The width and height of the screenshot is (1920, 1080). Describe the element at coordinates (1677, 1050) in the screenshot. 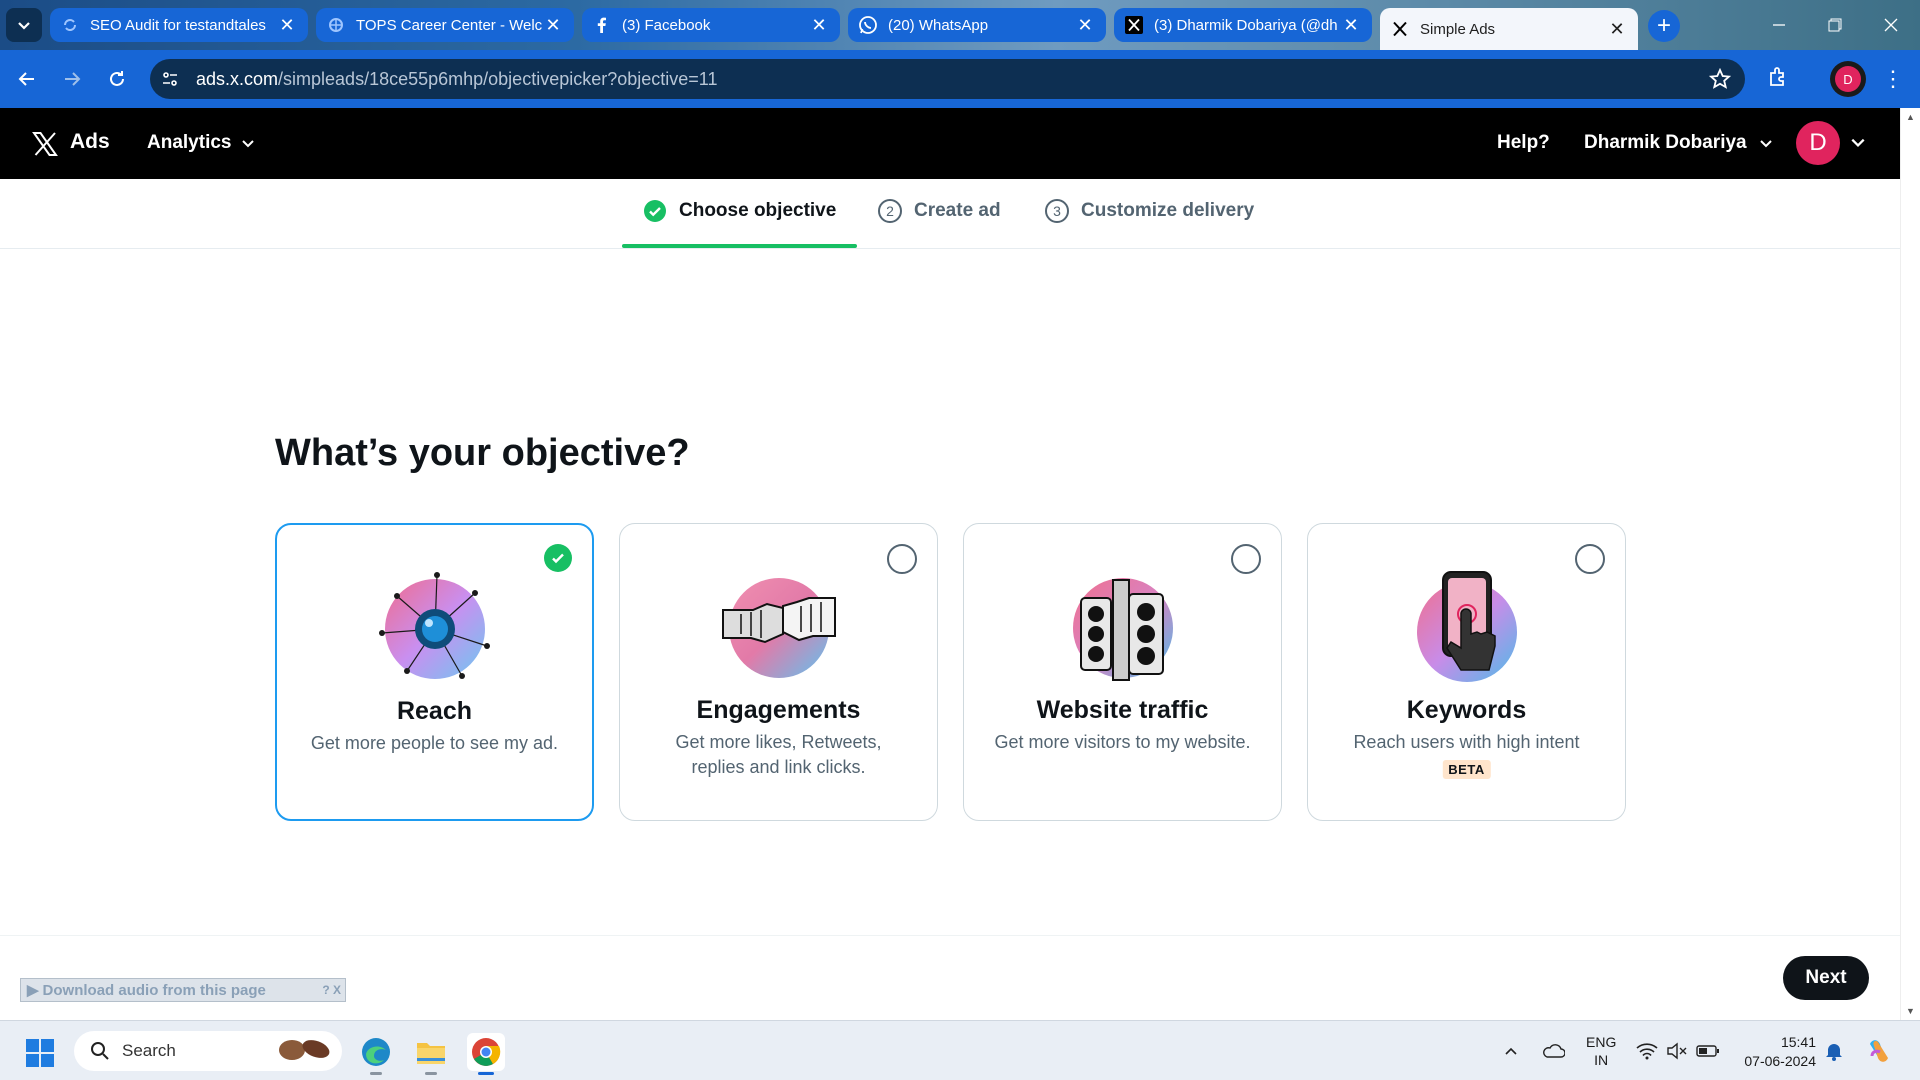

I see `speaker-muted-icon` at that location.